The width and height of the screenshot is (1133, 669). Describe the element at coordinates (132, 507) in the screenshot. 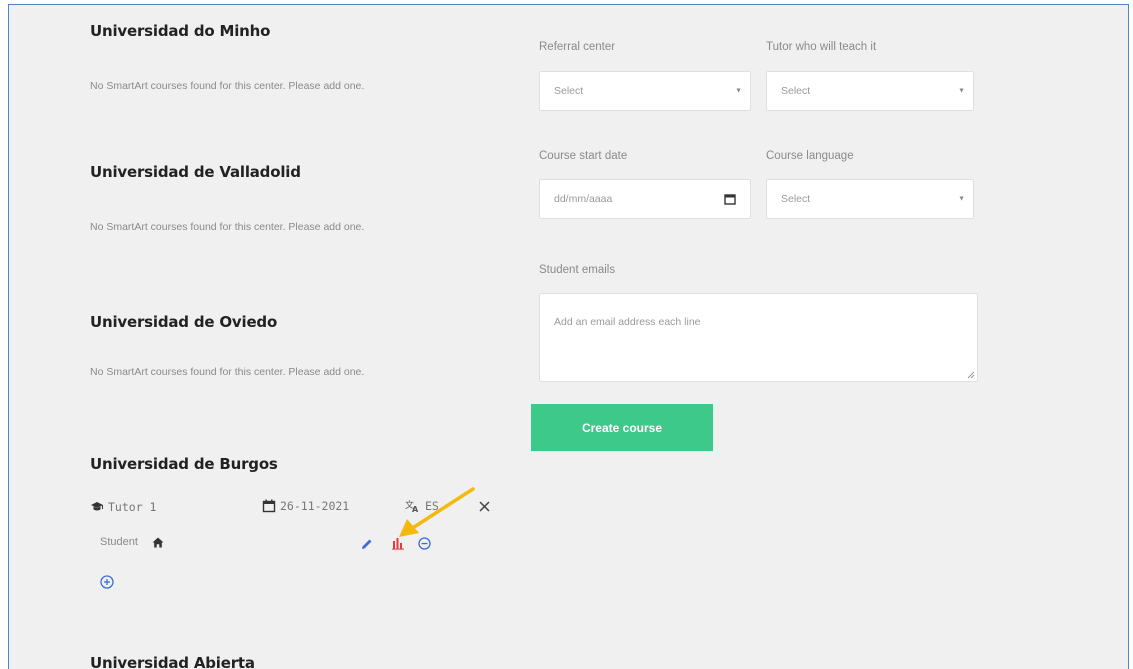

I see `tutor-name: Tutor 1` at that location.